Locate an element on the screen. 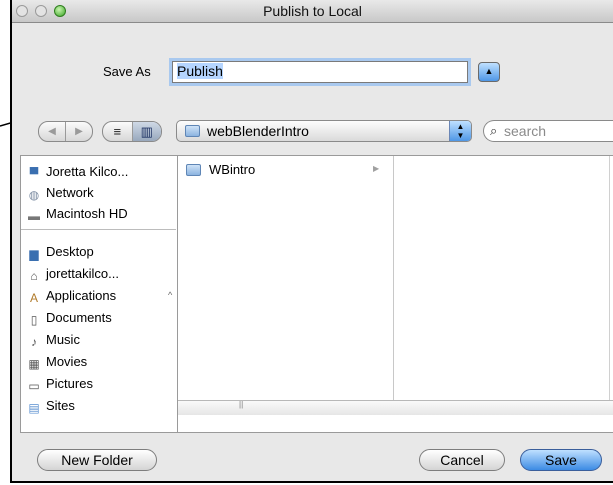  up-down-arrows-icon: ▲ ▼ is located at coordinates (460, 131).